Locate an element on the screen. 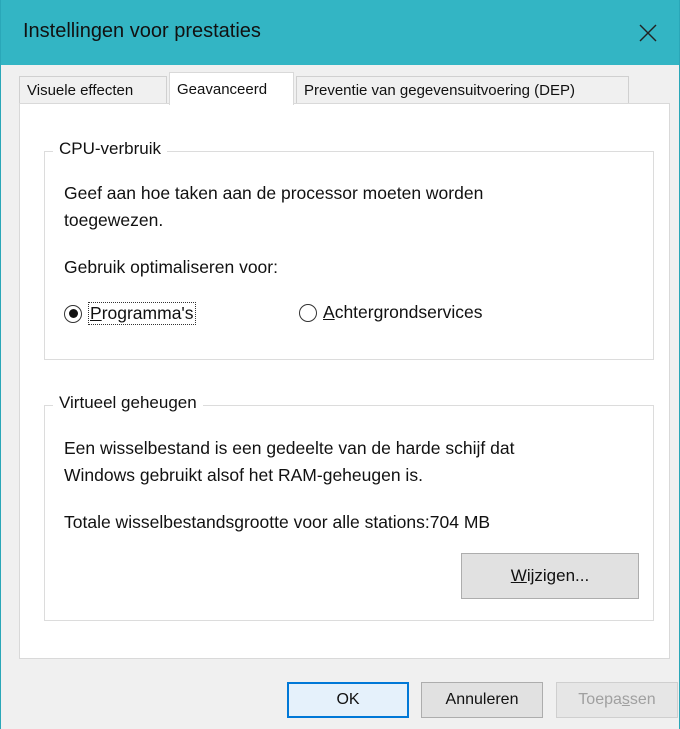 The image size is (680, 729). optimize-label: Gebruik optimaliseren voor: is located at coordinates (171, 267).